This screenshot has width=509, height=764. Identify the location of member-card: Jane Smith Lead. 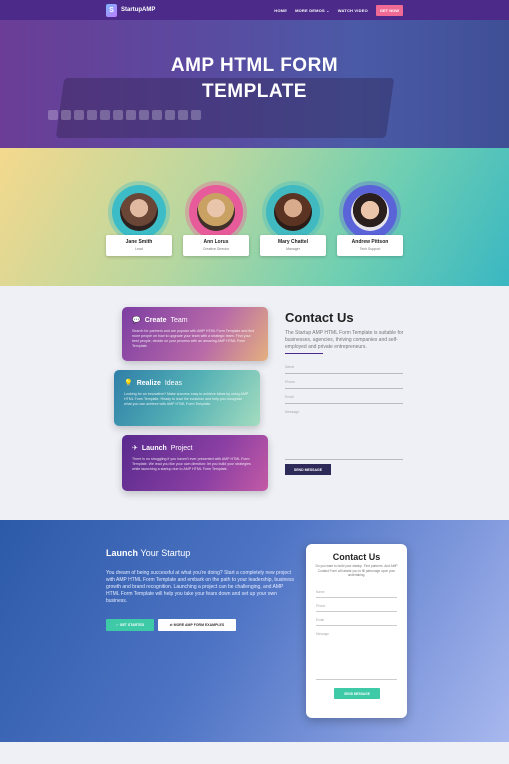
(139, 245).